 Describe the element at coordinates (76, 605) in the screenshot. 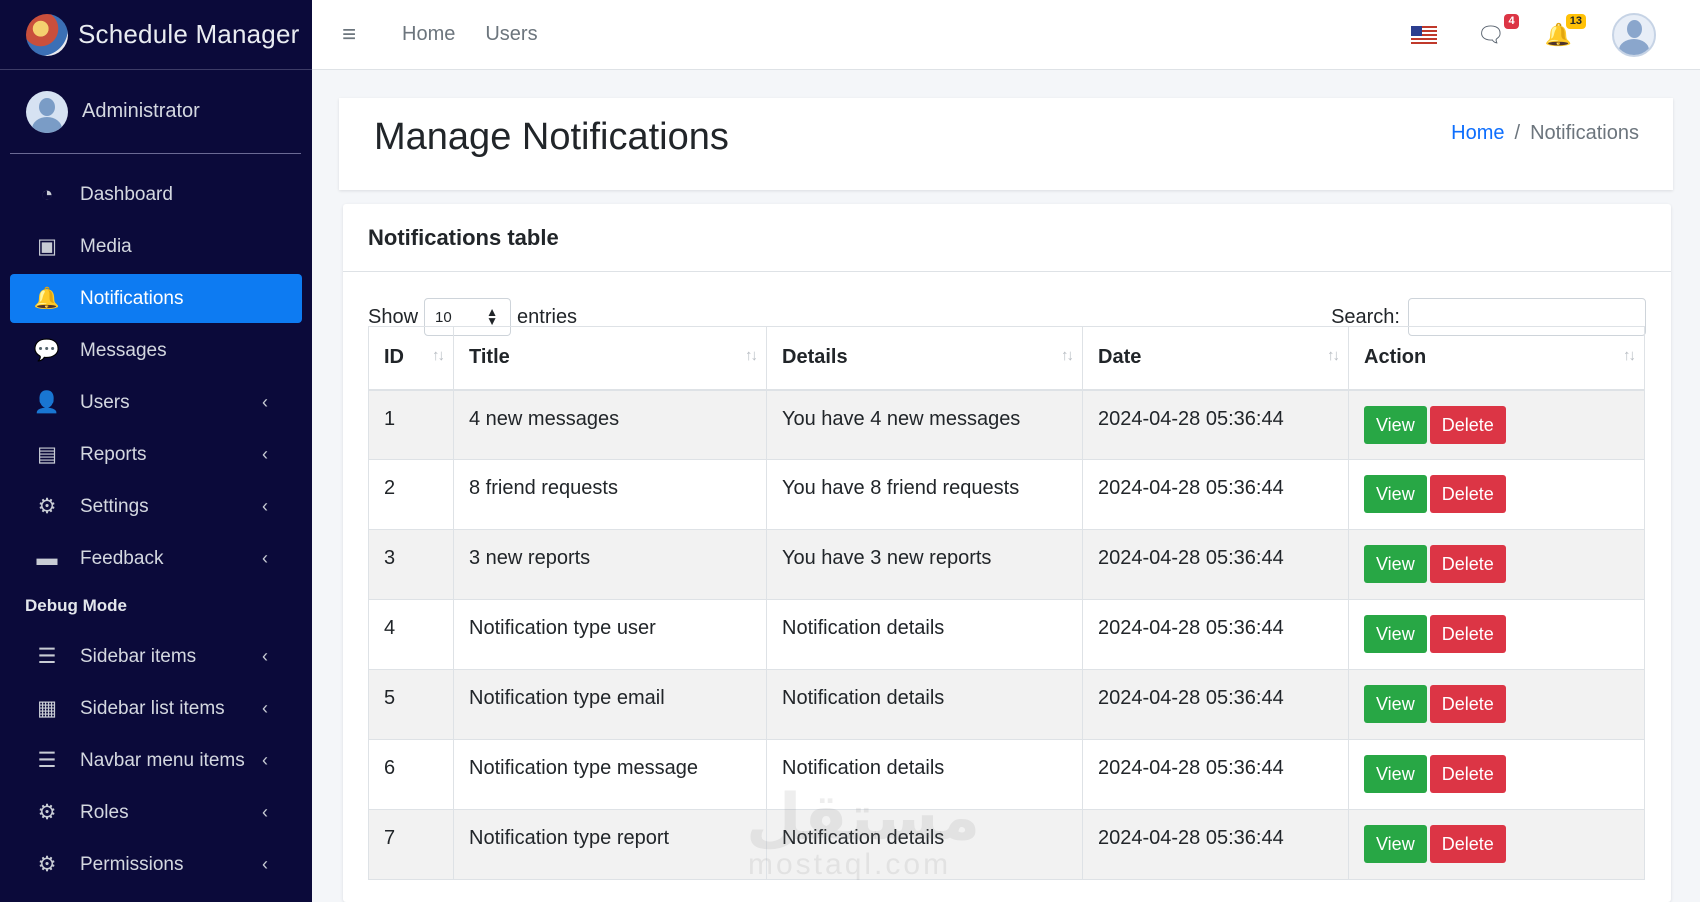

I see `sidebar-section-header: Debug Mode` at that location.